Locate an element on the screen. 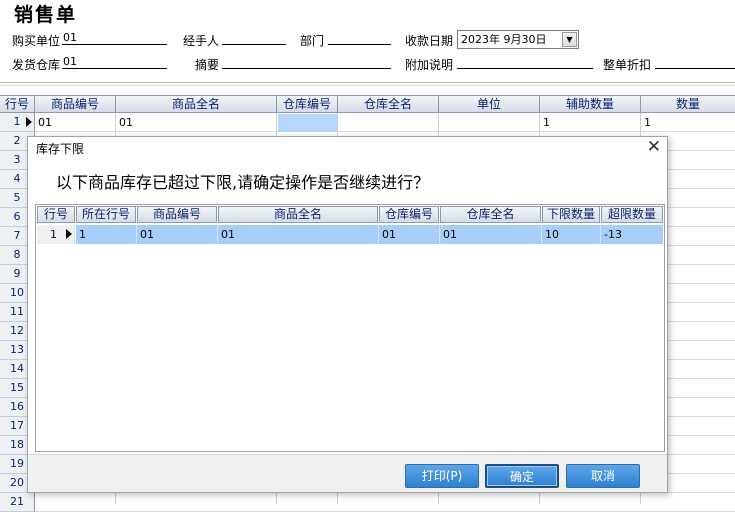  warehouse-label: 发货仓库 is located at coordinates (36, 65).